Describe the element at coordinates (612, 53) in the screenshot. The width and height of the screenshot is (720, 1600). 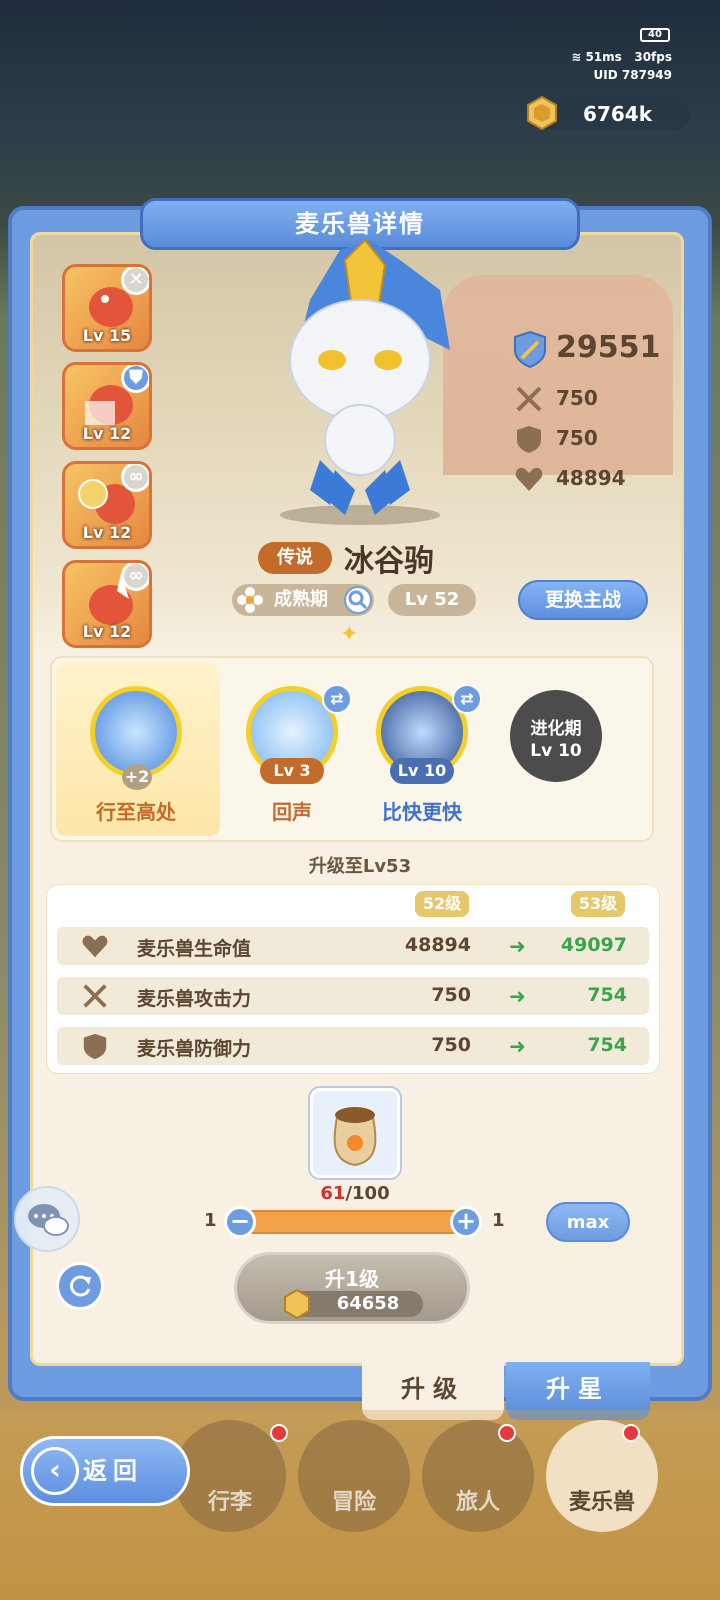
I see `status-area: 40 ≋ 51ms 30fps UID 787949` at that location.